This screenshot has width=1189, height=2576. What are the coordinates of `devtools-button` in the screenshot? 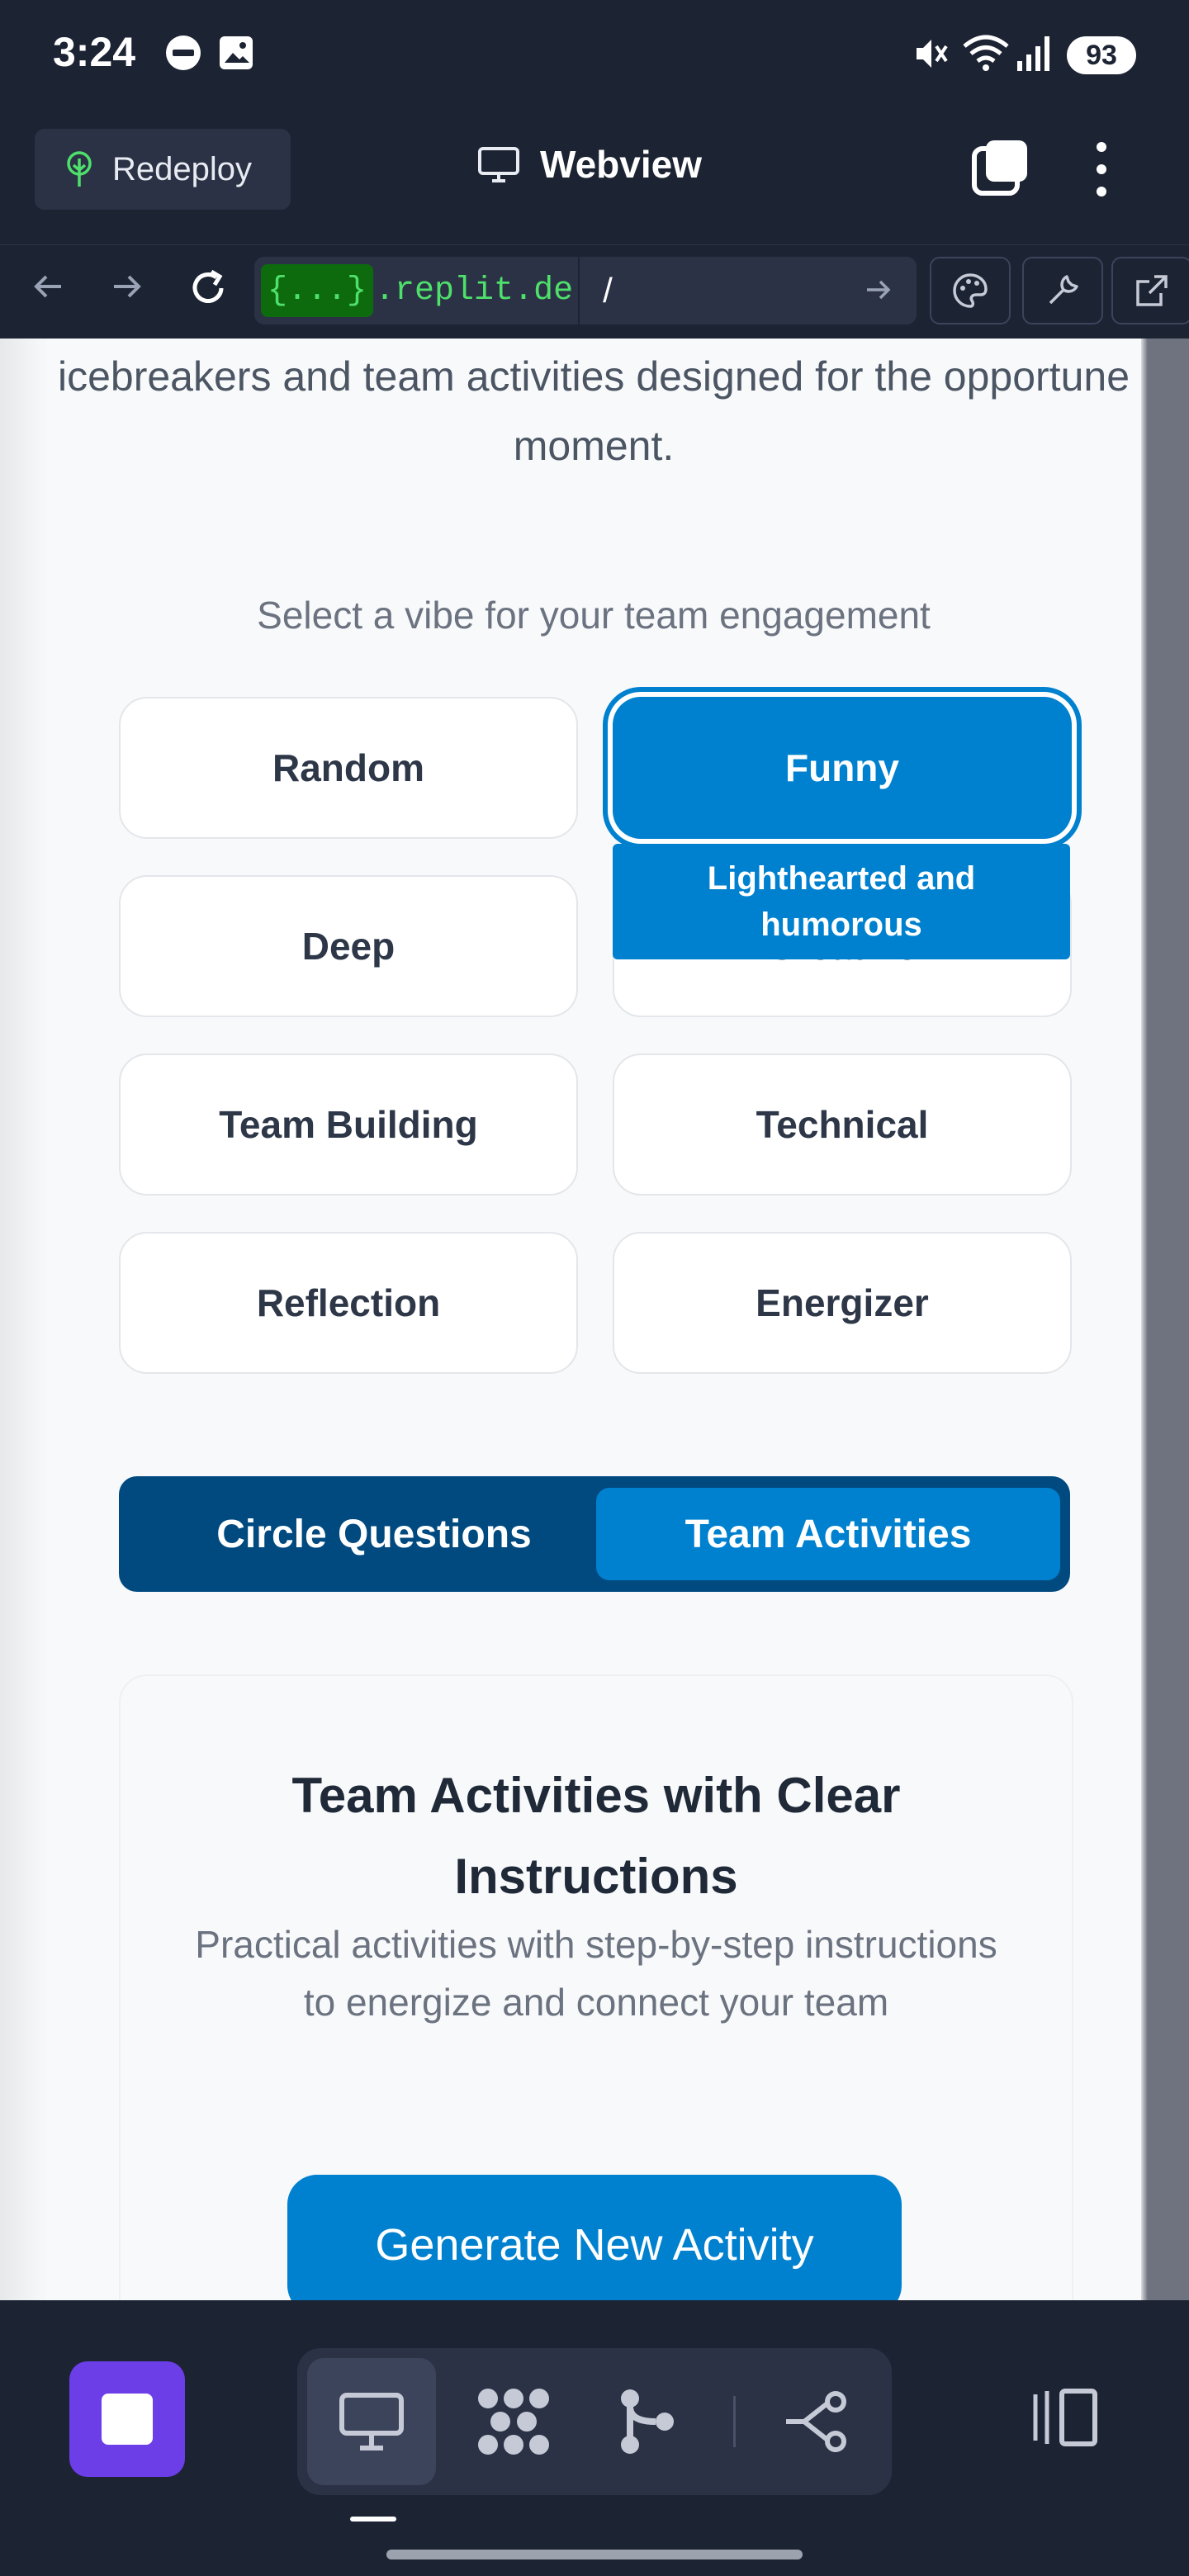 It's located at (1062, 290).